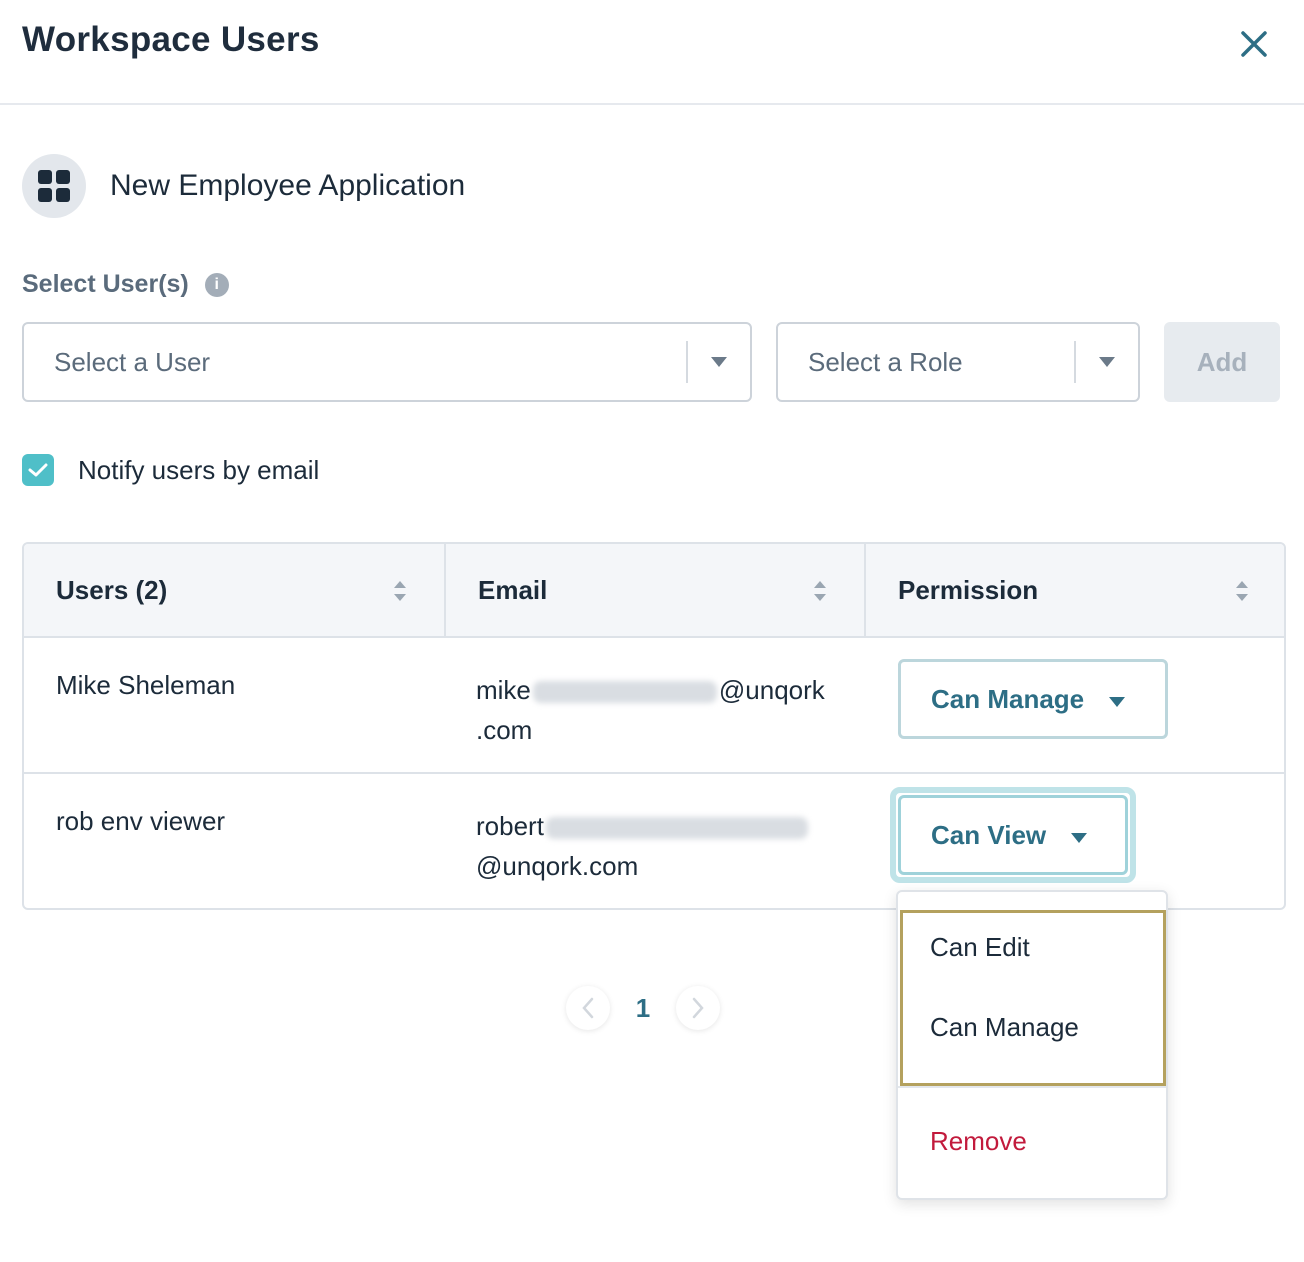 This screenshot has width=1304, height=1262. What do you see at coordinates (387, 362) in the screenshot?
I see `select-user-dropdown: Select a User` at bounding box center [387, 362].